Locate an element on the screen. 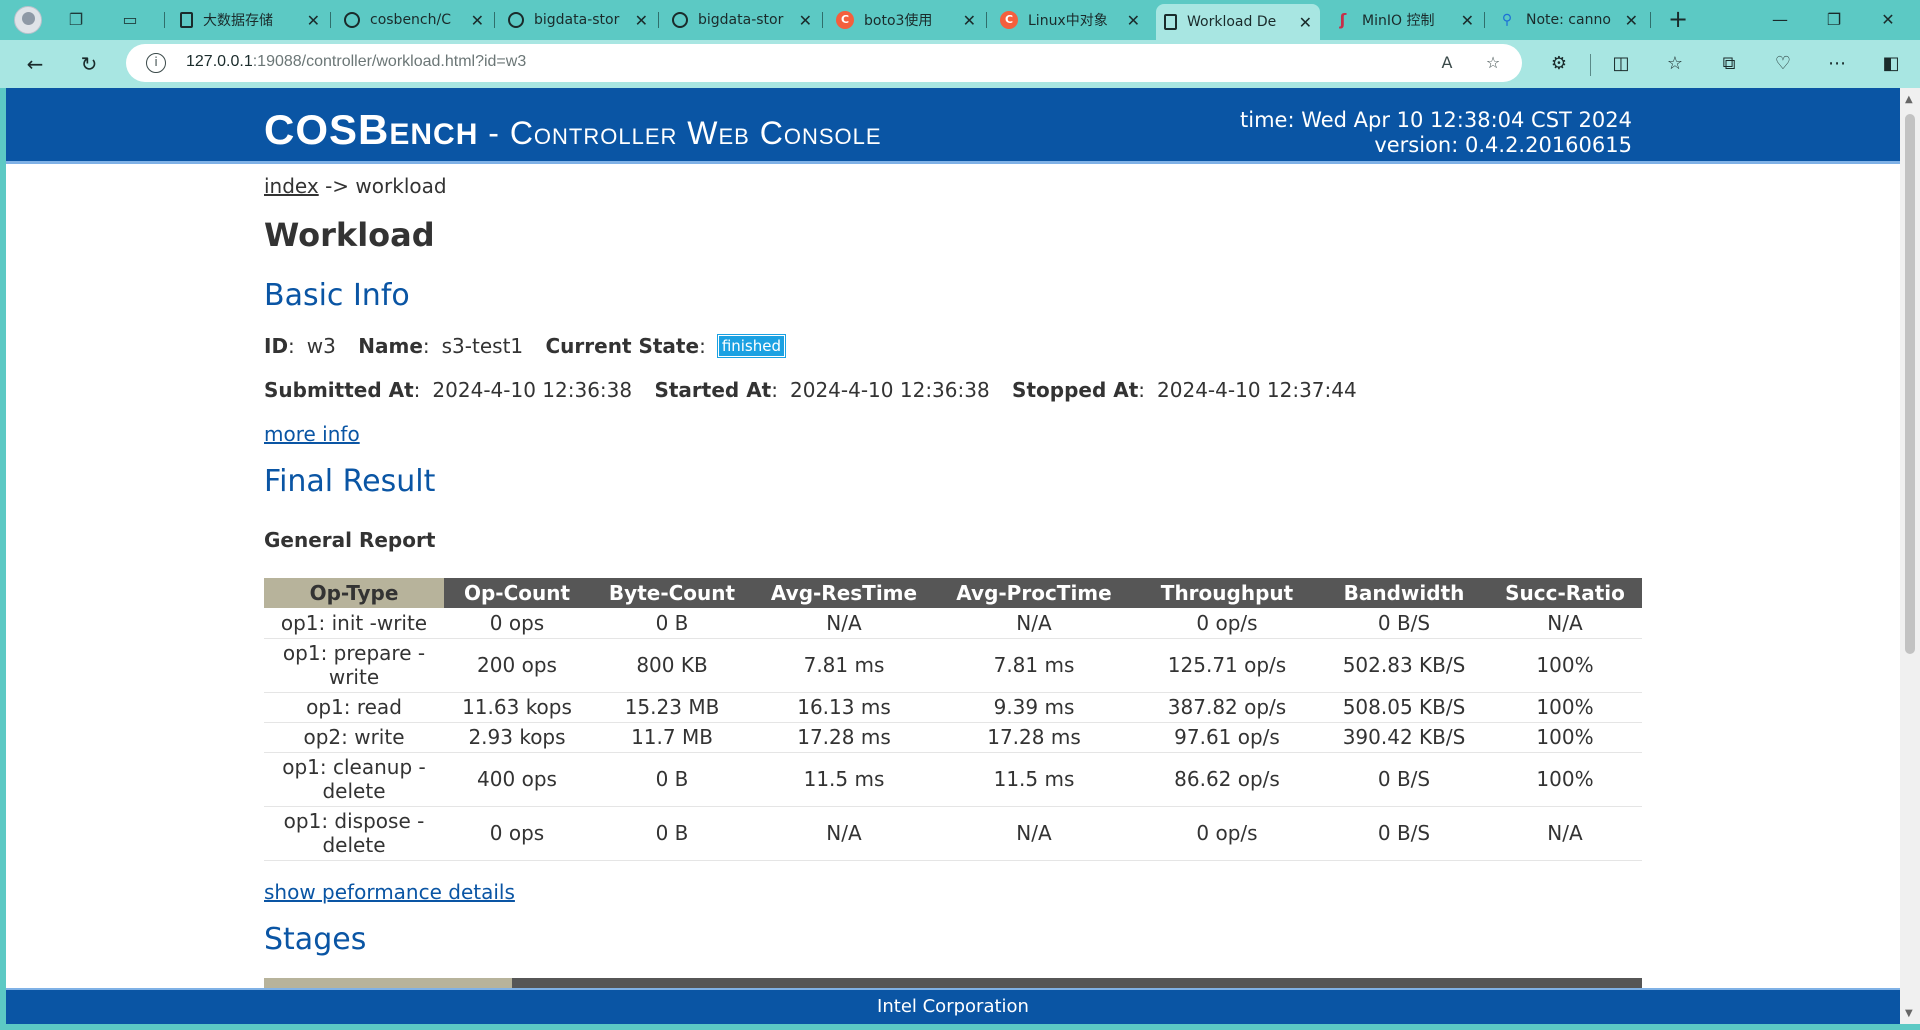 The height and width of the screenshot is (1030, 1920). extensions-icon: ⚙ is located at coordinates (1559, 65).